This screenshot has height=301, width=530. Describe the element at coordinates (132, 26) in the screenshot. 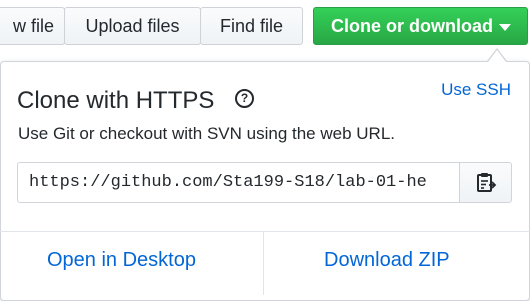

I see `upload-files-button: Upload files` at that location.